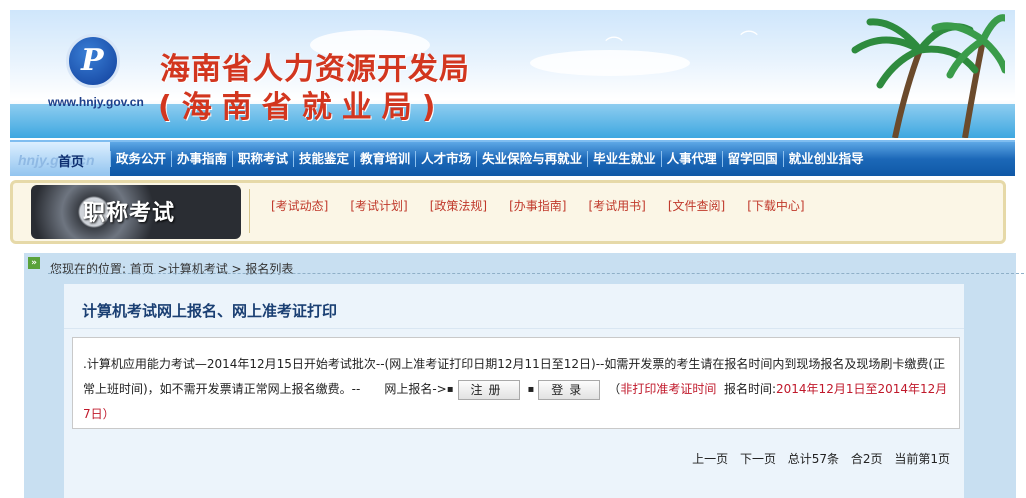 The height and width of the screenshot is (498, 1026). What do you see at coordinates (928, 76) in the screenshot?
I see `palm-tree-illustration` at bounding box center [928, 76].